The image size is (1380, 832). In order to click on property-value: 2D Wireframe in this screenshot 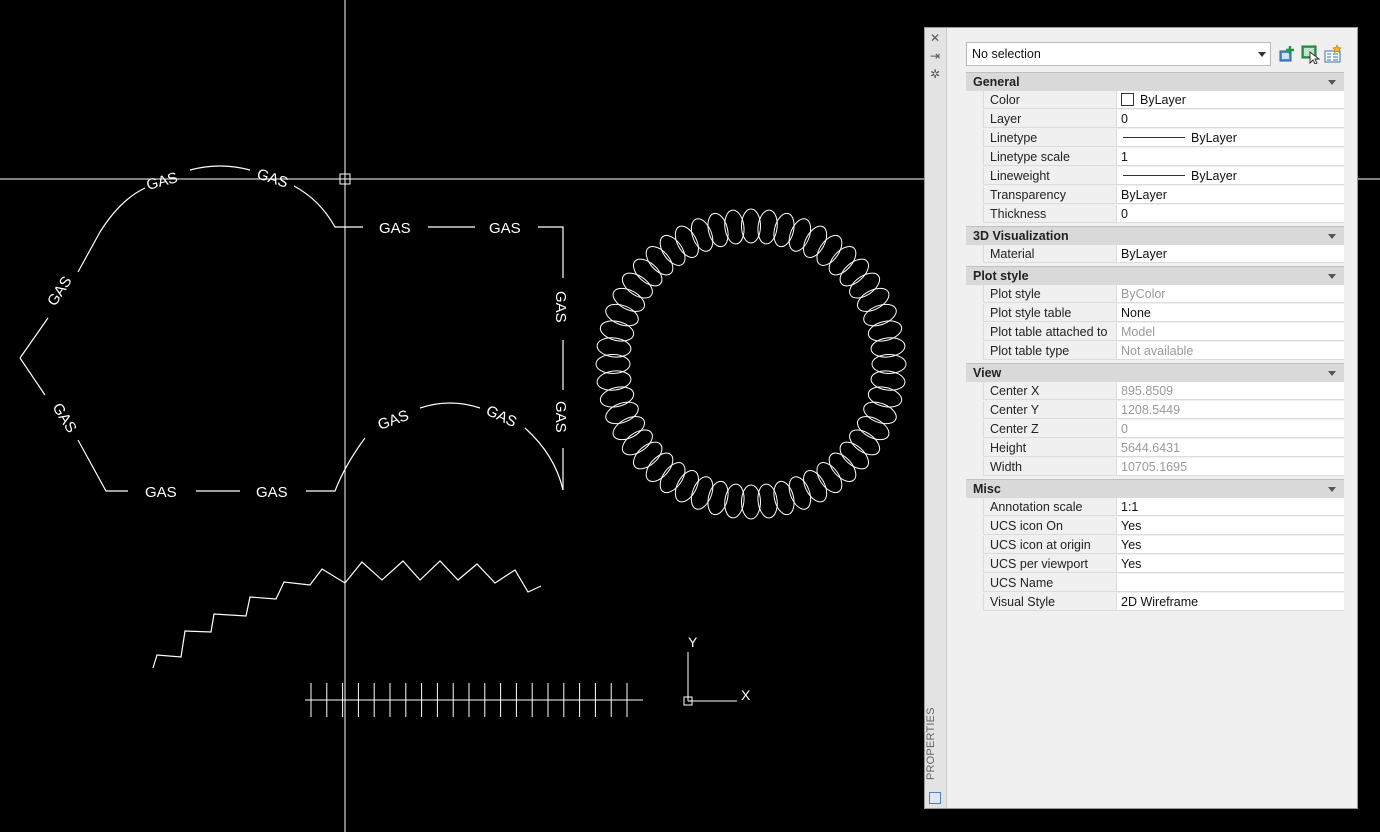, I will do `click(1230, 602)`.